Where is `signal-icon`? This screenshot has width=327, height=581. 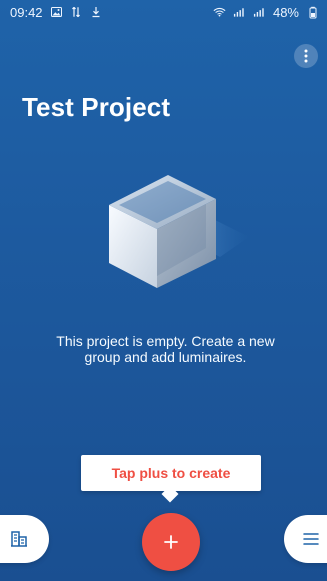 signal-icon is located at coordinates (239, 12).